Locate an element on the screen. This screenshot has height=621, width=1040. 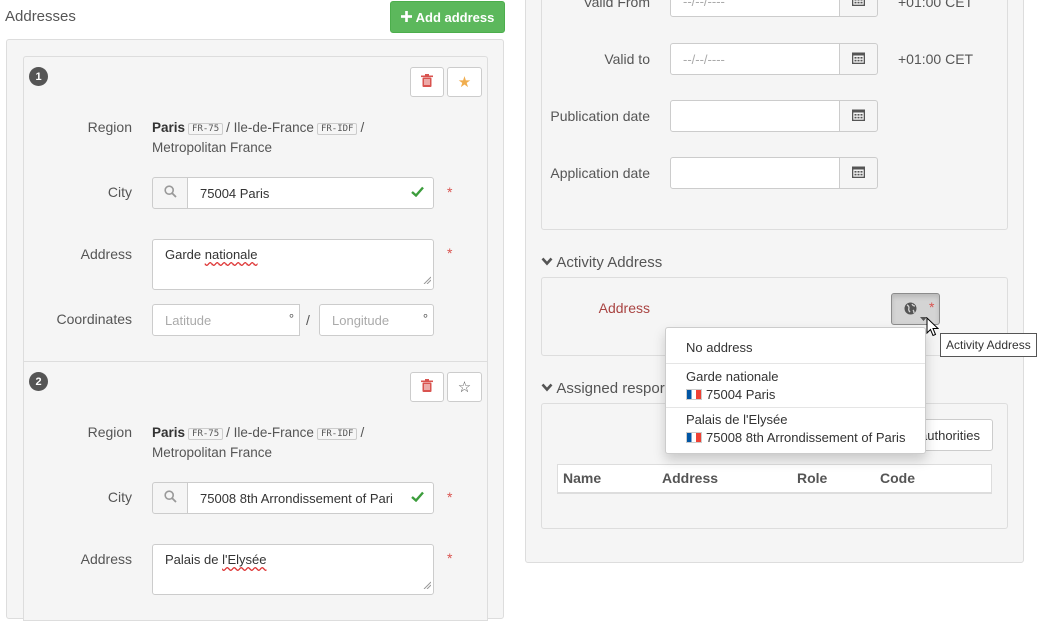
dropdown-item-address: Garde nationale 75004 Paris is located at coordinates (795, 386).